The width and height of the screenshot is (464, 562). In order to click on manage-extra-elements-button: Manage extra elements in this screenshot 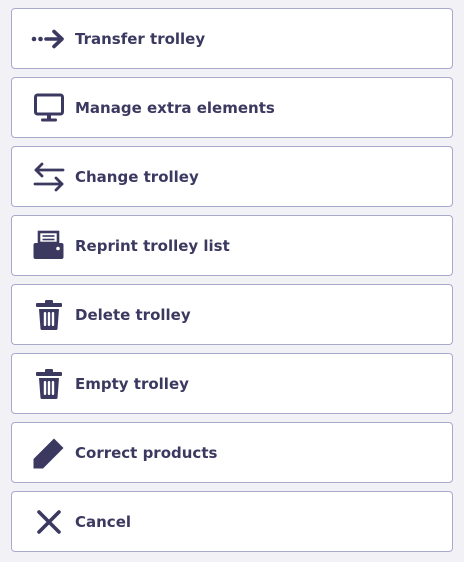, I will do `click(232, 107)`.